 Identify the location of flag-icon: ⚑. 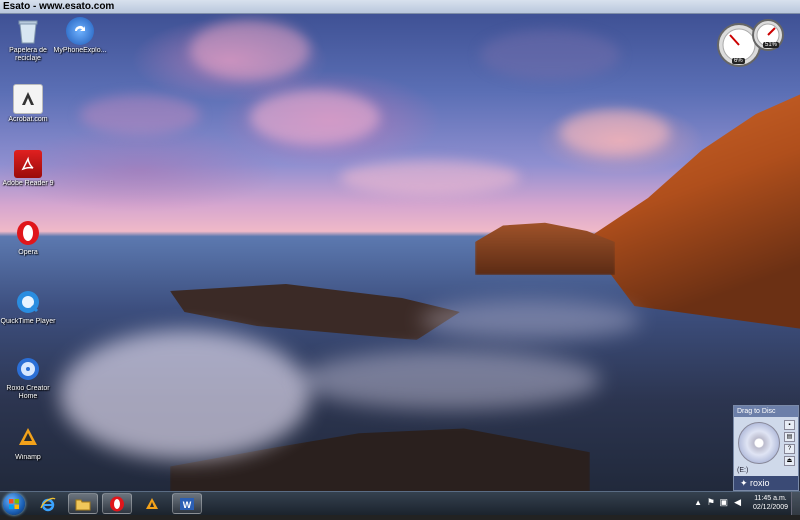
(711, 502).